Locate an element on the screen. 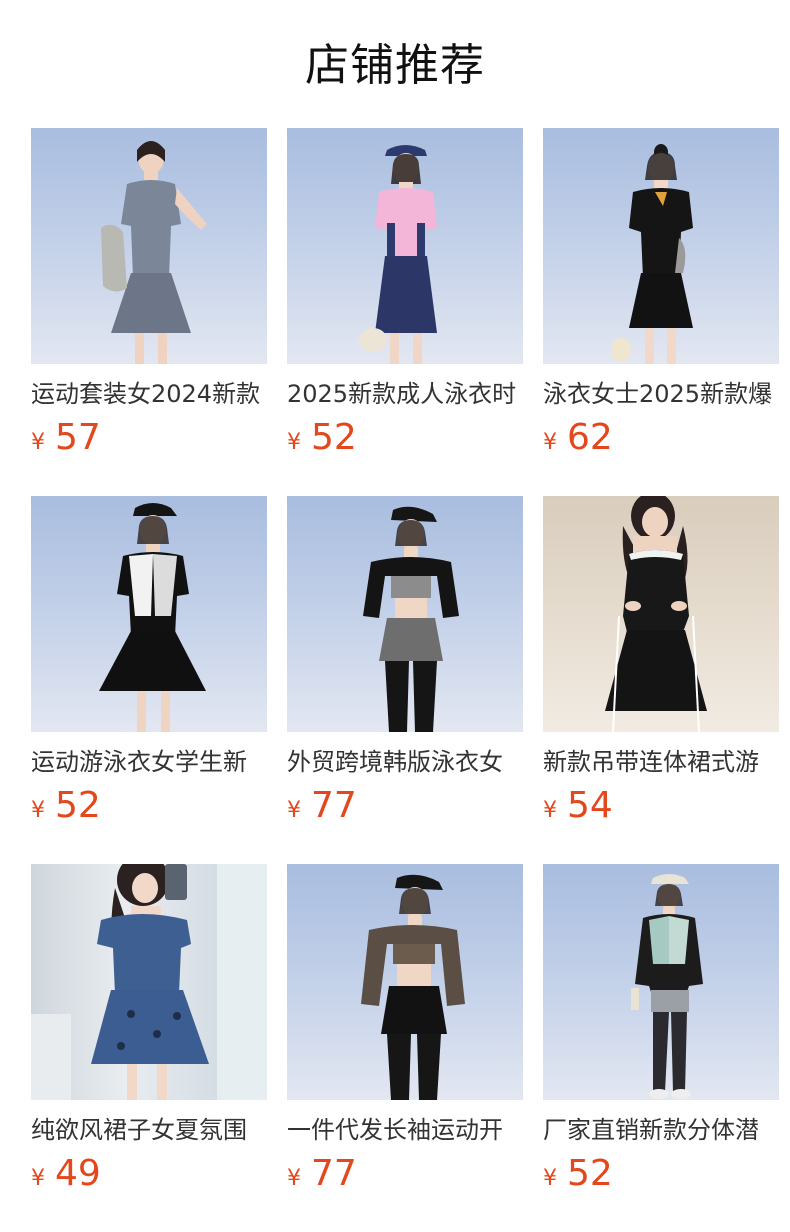  product-name: 运动游泳衣女学生新 is located at coordinates (149, 762).